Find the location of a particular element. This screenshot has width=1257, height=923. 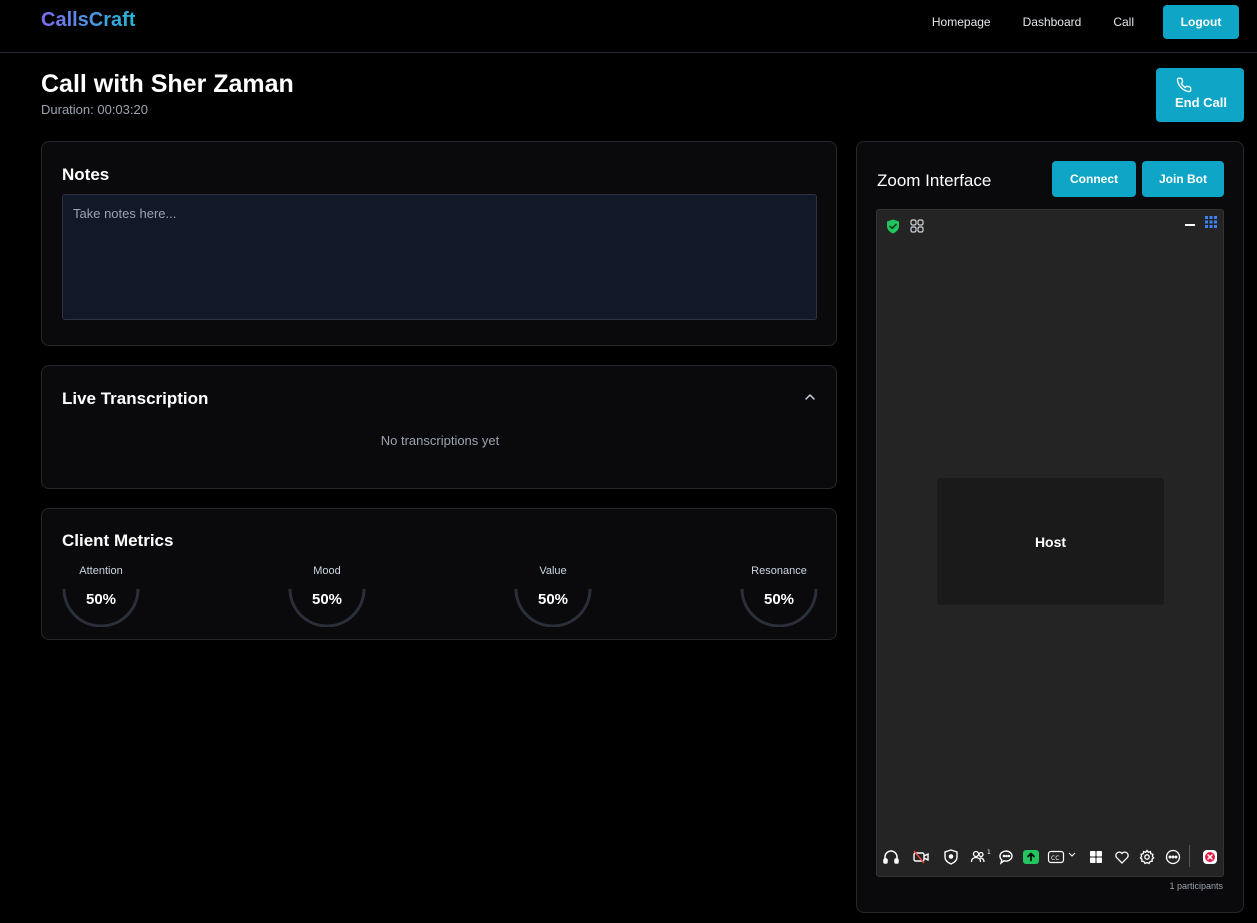

participants-count: 1 participants is located at coordinates (1196, 886).